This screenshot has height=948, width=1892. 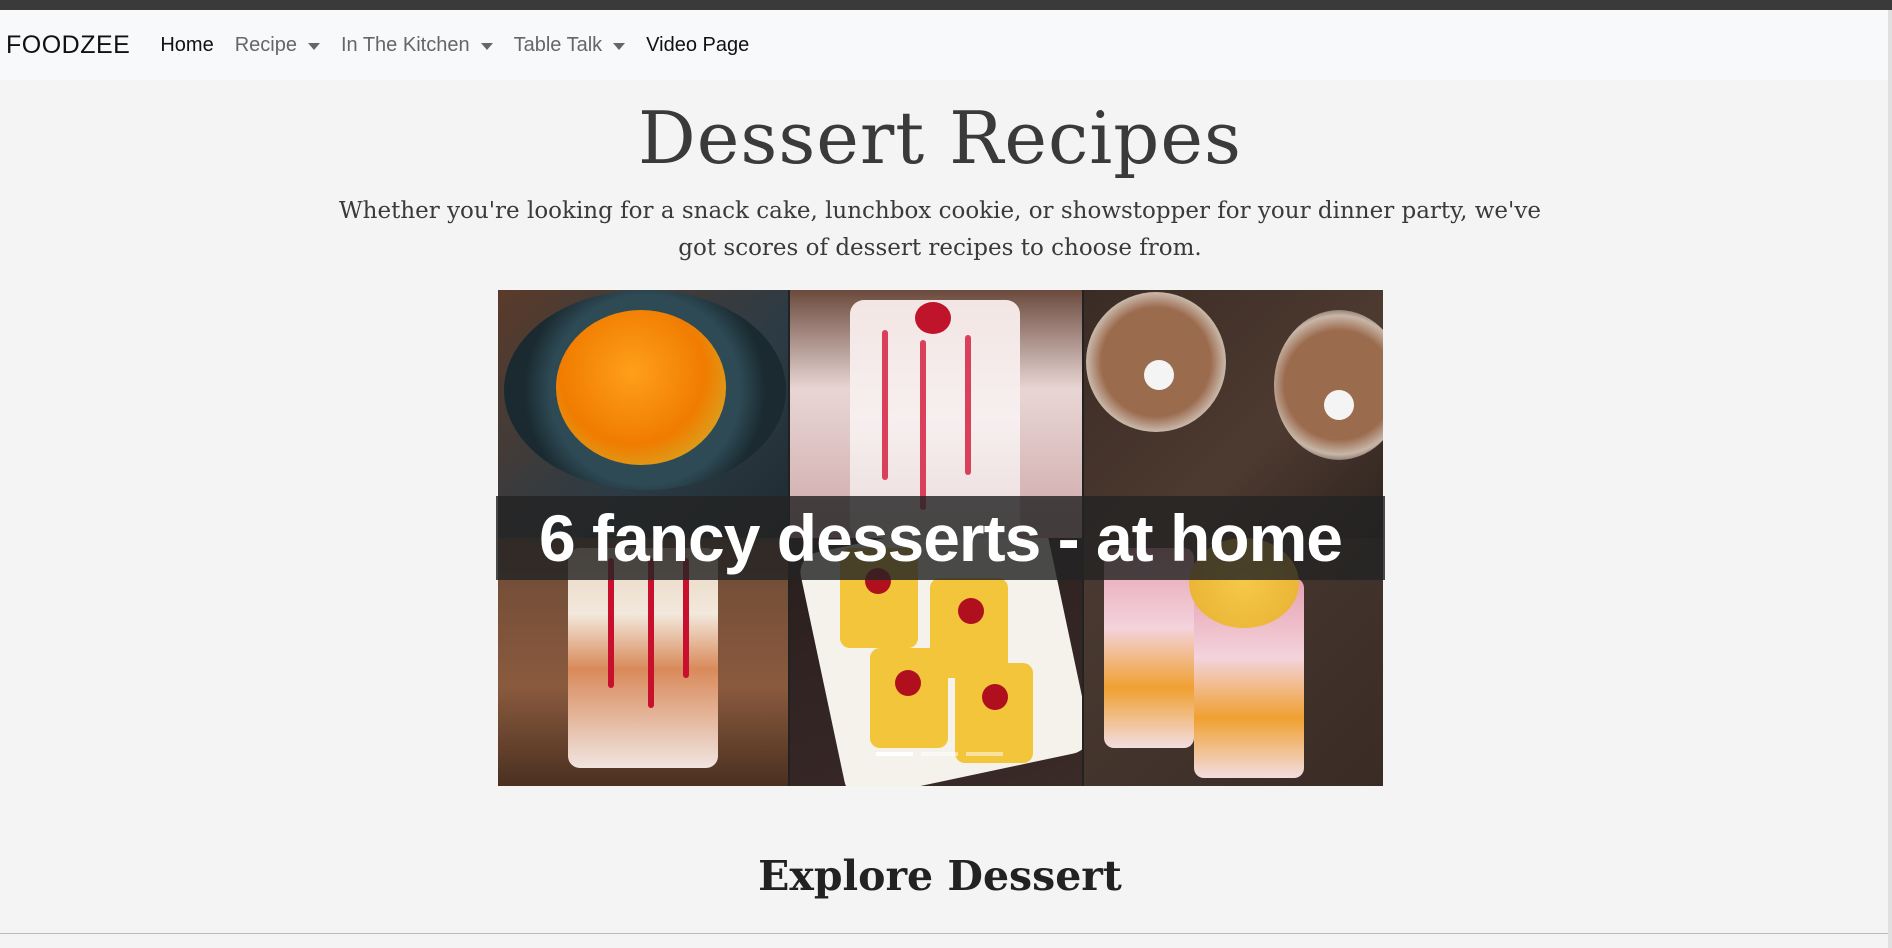 I want to click on carousel-indicators, so click(x=939, y=754).